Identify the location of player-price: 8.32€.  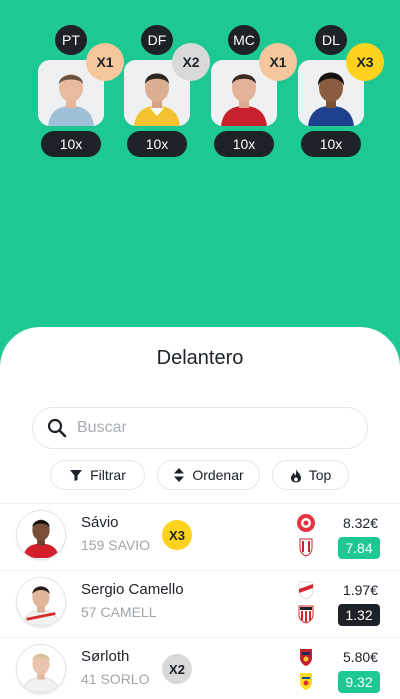
(360, 523).